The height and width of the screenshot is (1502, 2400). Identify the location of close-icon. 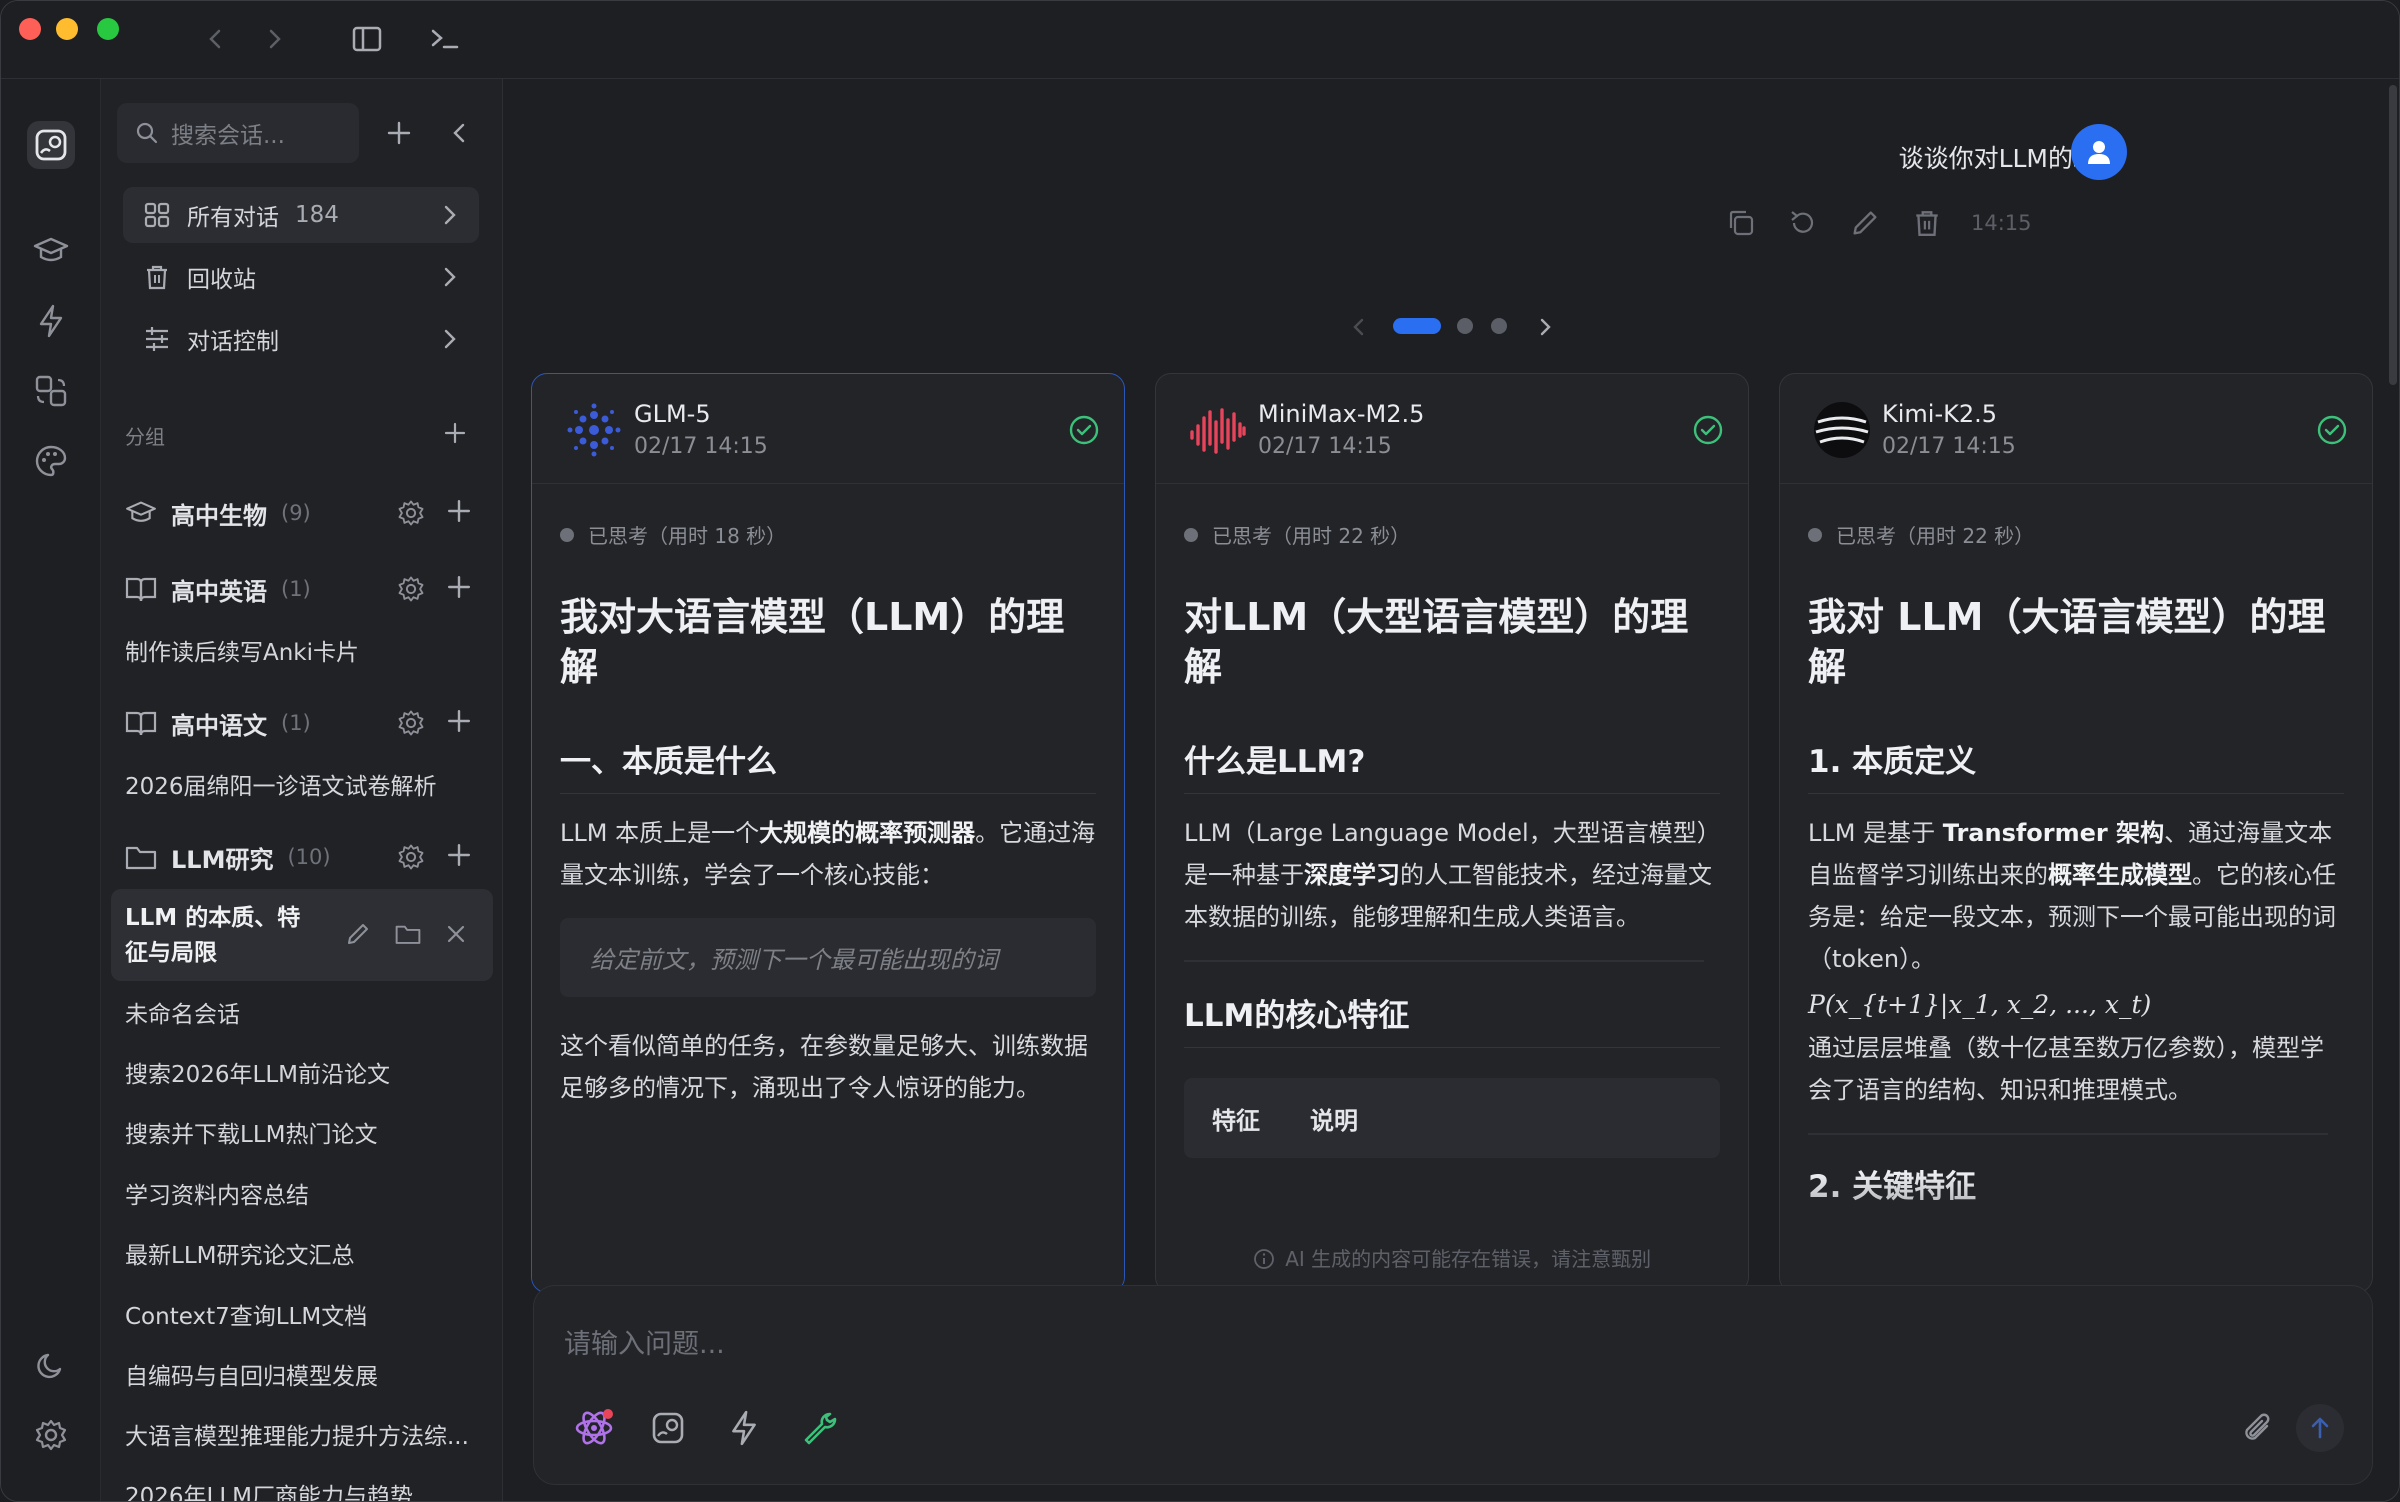
(456, 934).